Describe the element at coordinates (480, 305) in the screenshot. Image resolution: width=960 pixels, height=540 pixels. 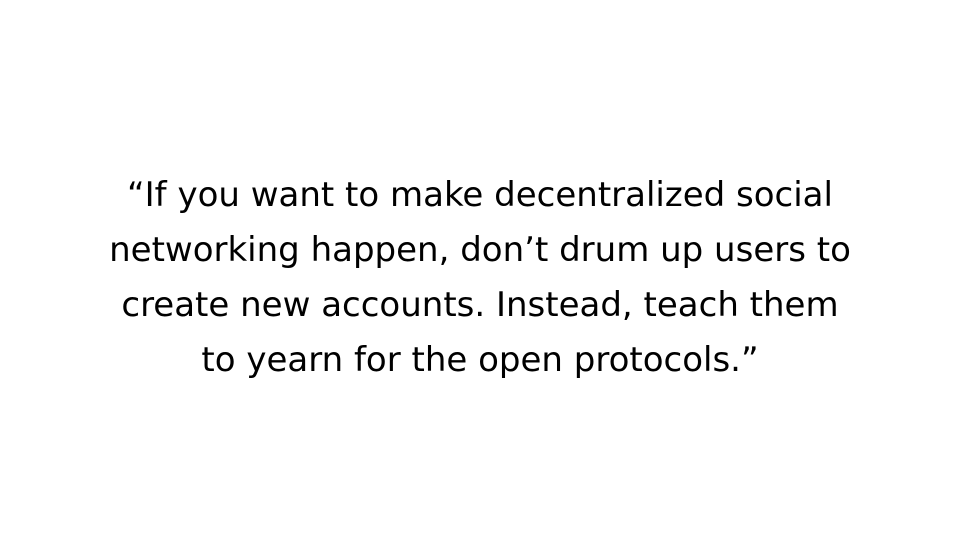
I see `quote-line-3: create new accounts. Instead, teach them` at that location.